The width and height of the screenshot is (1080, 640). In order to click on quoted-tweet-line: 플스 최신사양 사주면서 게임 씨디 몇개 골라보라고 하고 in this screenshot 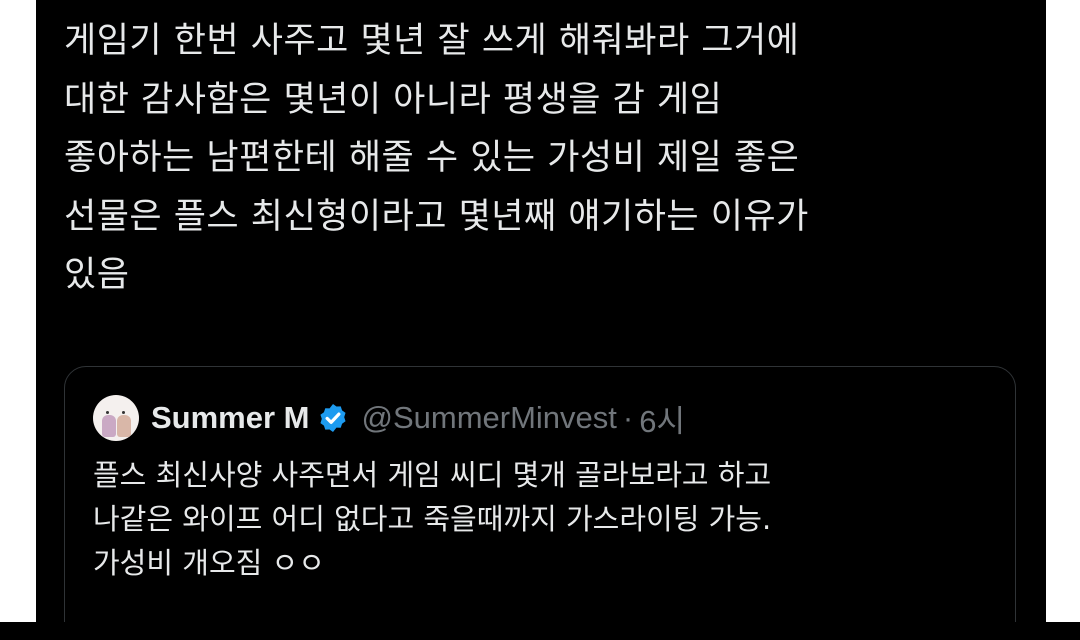, I will do `click(432, 475)`.